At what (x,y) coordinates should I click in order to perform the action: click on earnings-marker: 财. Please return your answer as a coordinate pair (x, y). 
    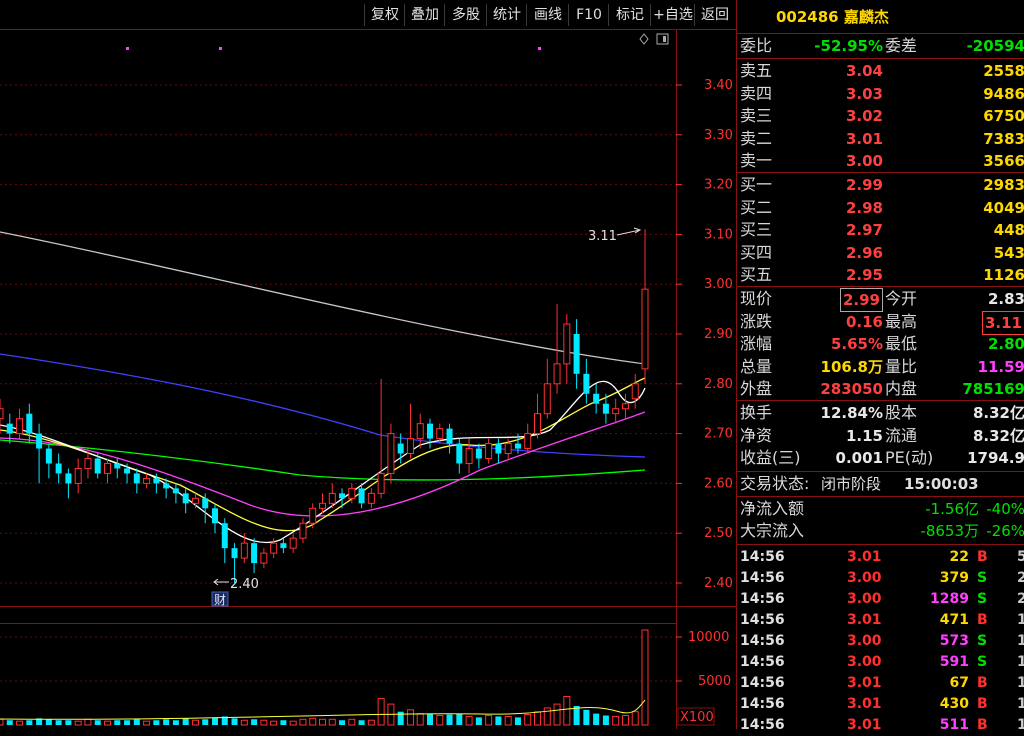
    Looking at the image, I should click on (220, 599).